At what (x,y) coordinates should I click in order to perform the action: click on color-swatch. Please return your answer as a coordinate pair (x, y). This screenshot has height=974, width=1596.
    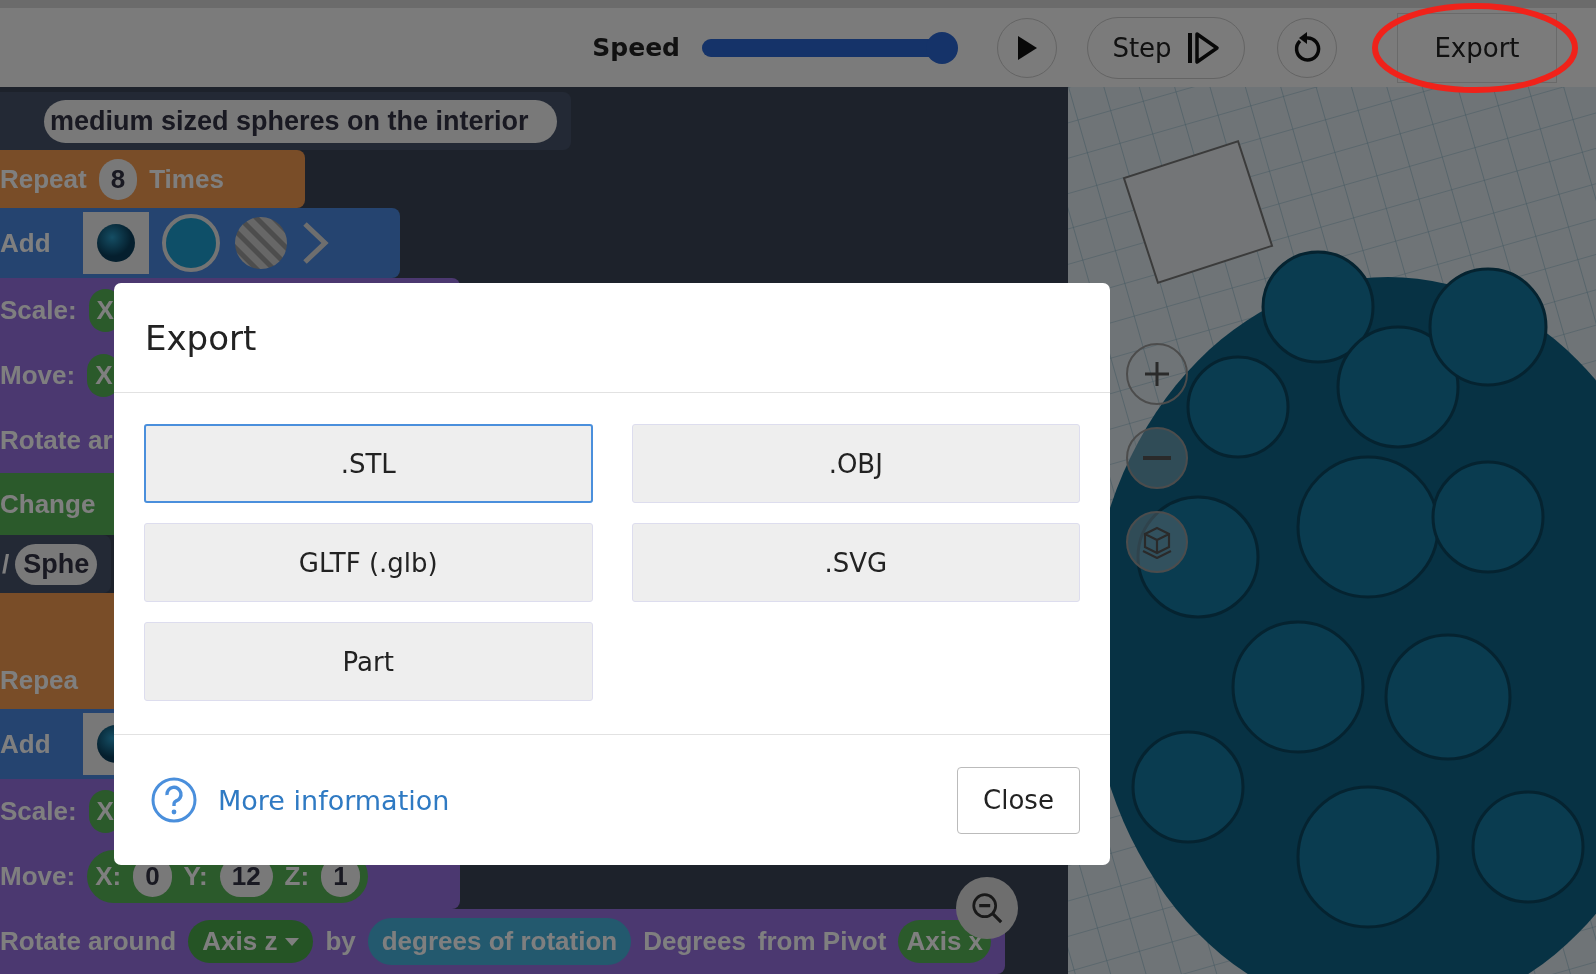
    Looking at the image, I should click on (190, 243).